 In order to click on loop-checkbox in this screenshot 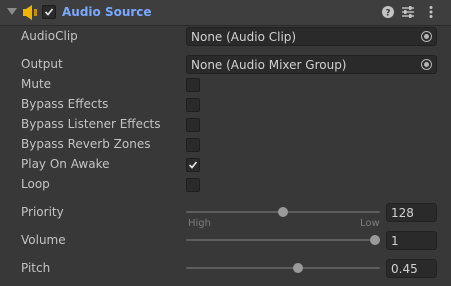, I will do `click(193, 185)`.